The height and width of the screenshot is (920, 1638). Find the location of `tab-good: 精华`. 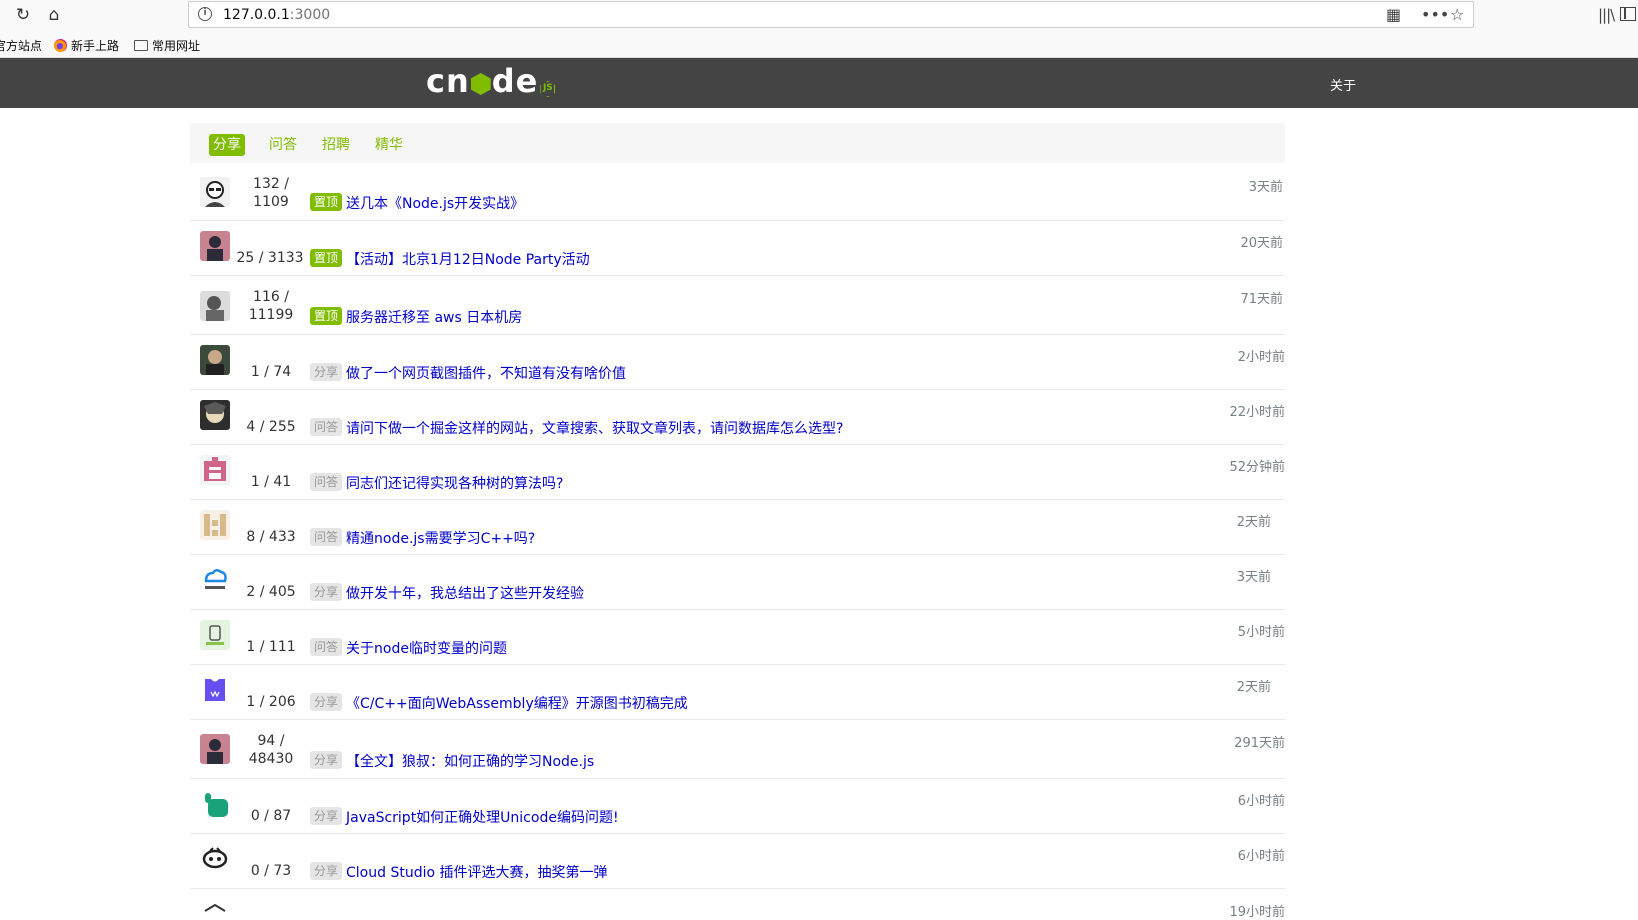

tab-good: 精华 is located at coordinates (389, 145).